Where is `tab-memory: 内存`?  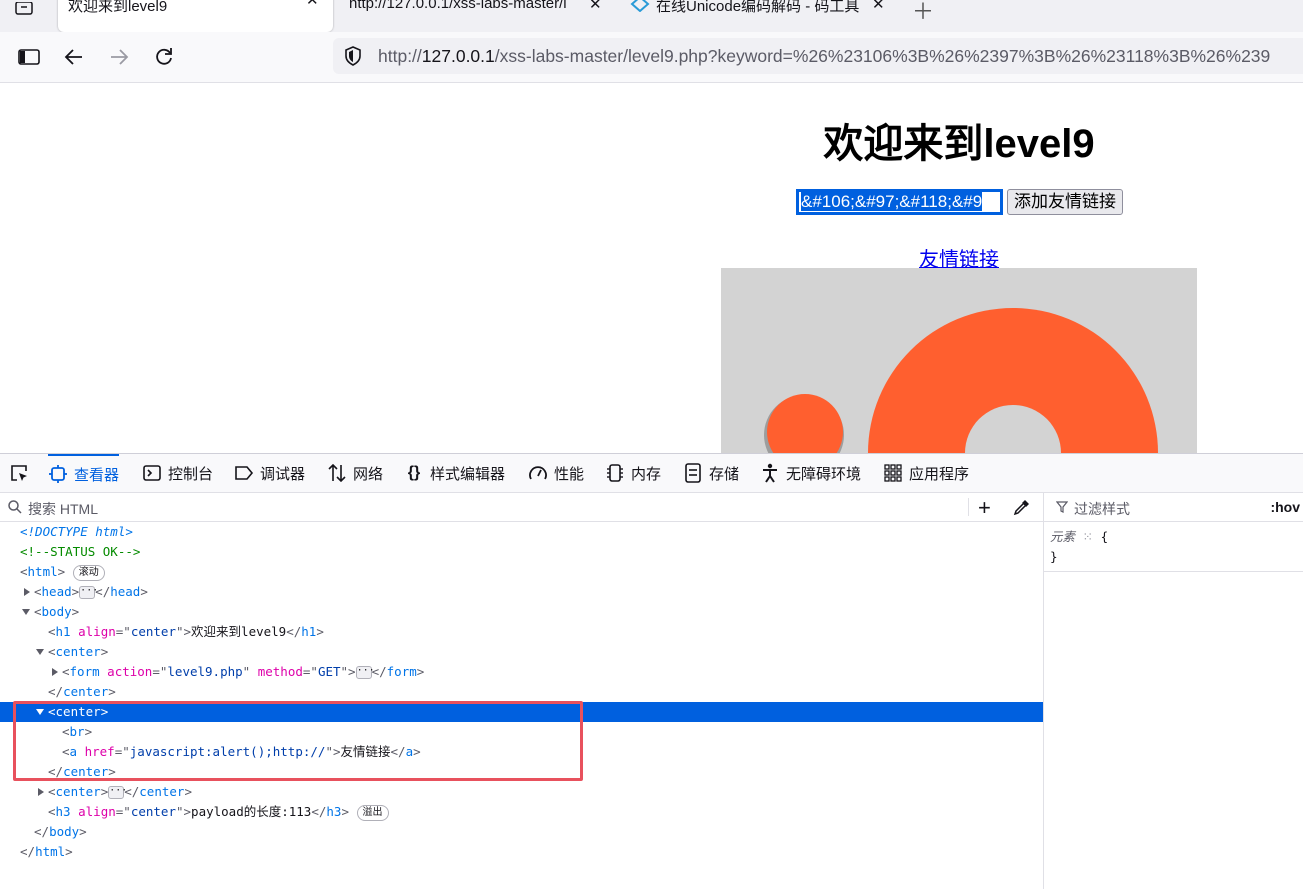 tab-memory: 内存 is located at coordinates (633, 473).